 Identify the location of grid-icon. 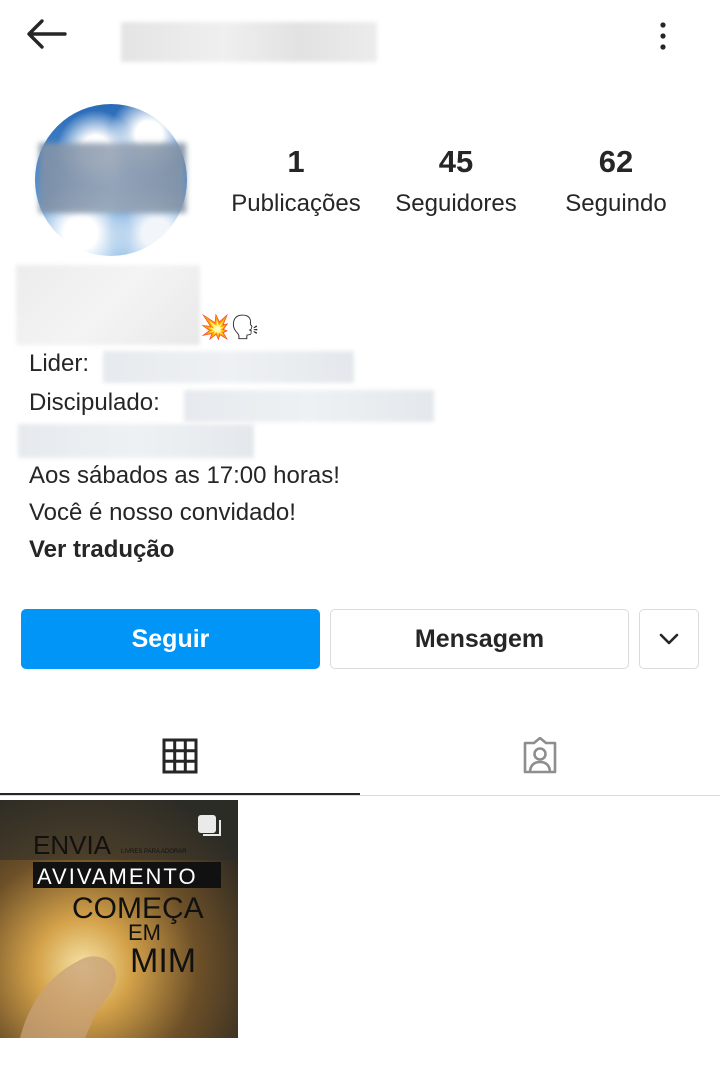
(180, 756).